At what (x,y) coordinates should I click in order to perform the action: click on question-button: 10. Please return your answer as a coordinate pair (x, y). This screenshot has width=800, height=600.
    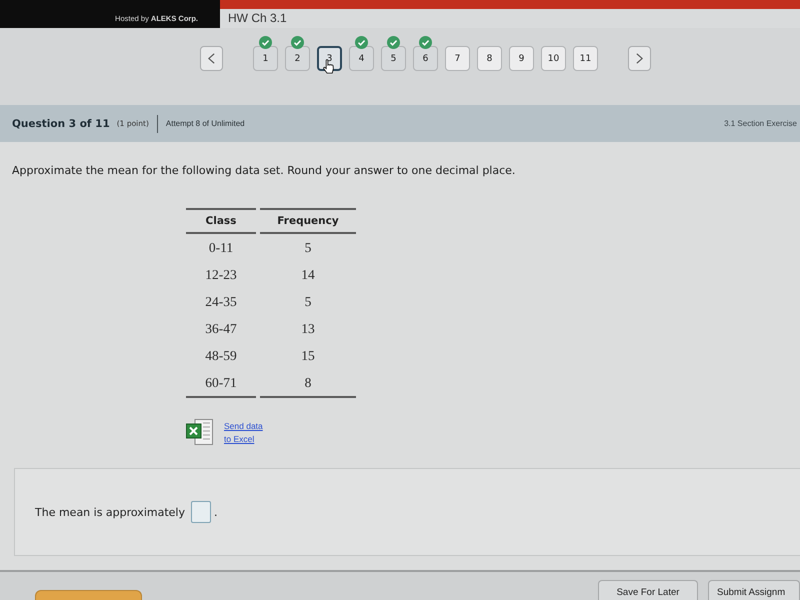
    Looking at the image, I should click on (553, 58).